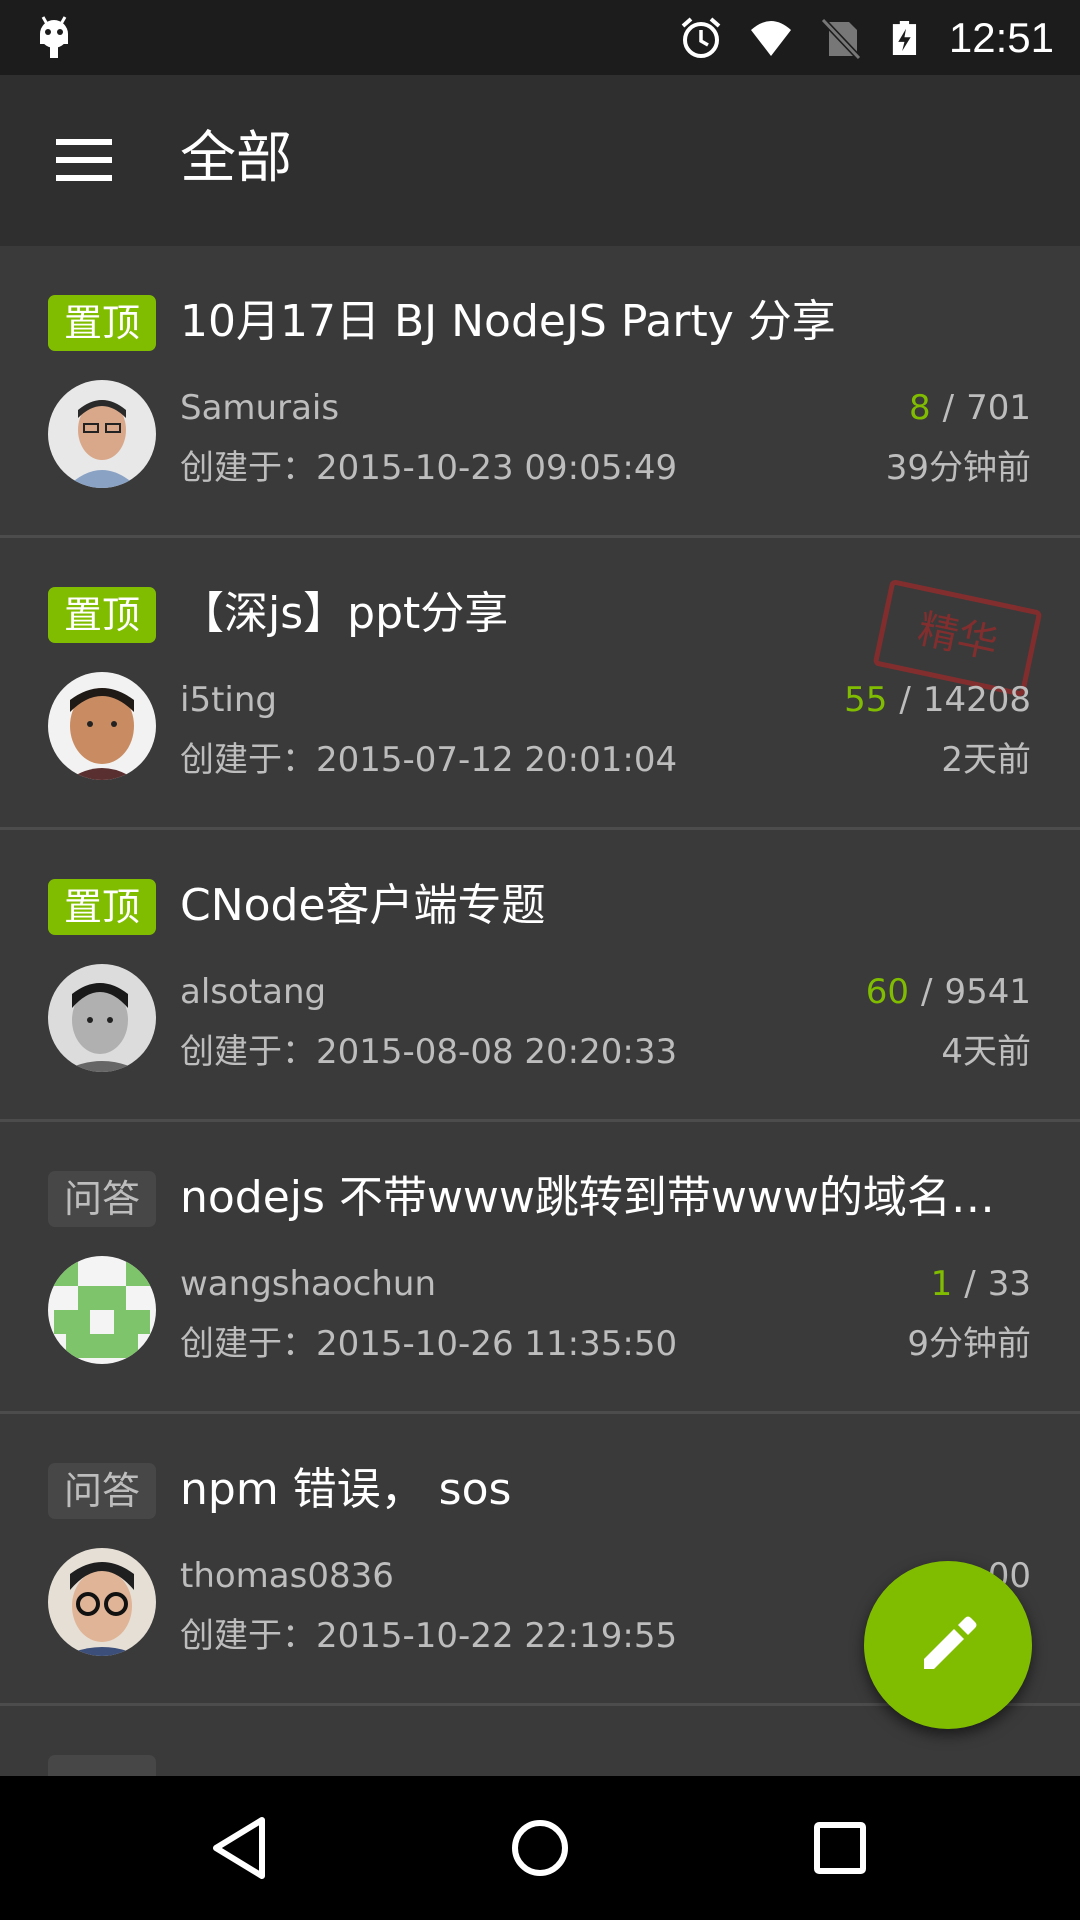  What do you see at coordinates (904, 37) in the screenshot?
I see `battery-charging-icon` at bounding box center [904, 37].